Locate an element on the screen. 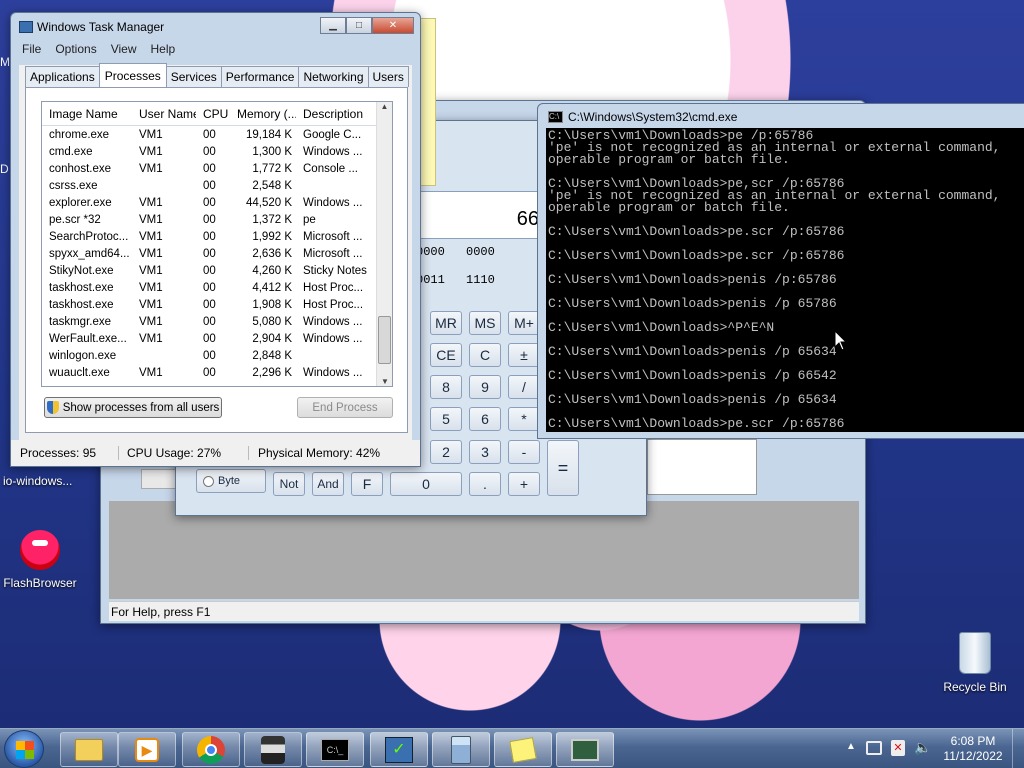 This screenshot has height=768, width=1024. menu-help: Help is located at coordinates (163, 50).